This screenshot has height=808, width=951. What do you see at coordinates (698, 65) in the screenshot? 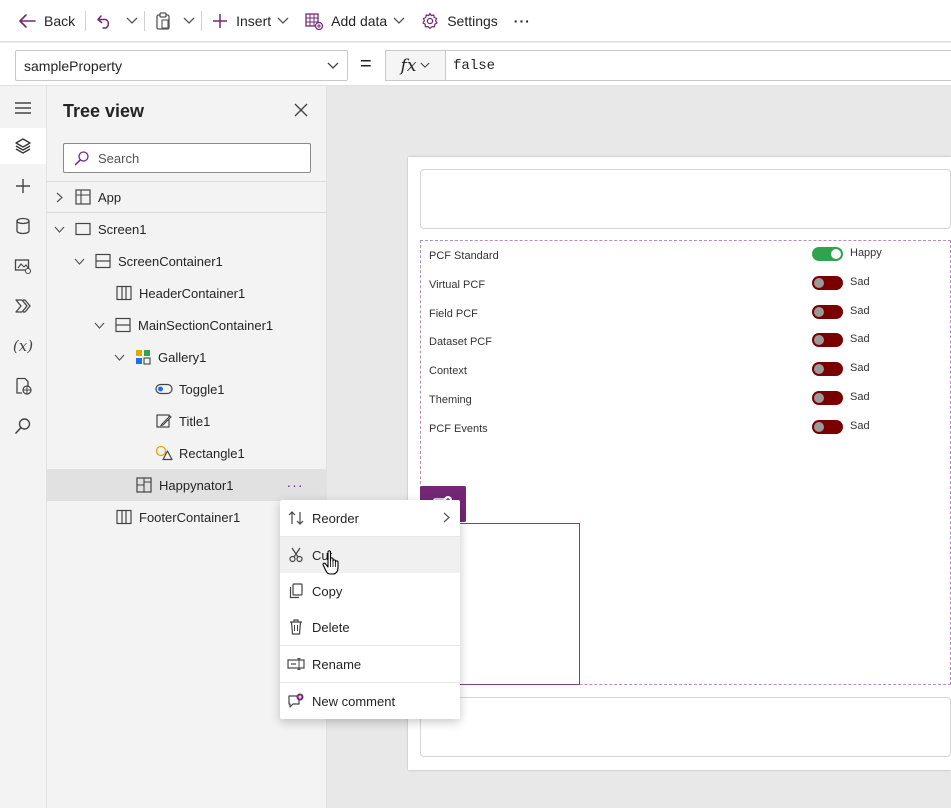
I see `formula-input: false` at bounding box center [698, 65].